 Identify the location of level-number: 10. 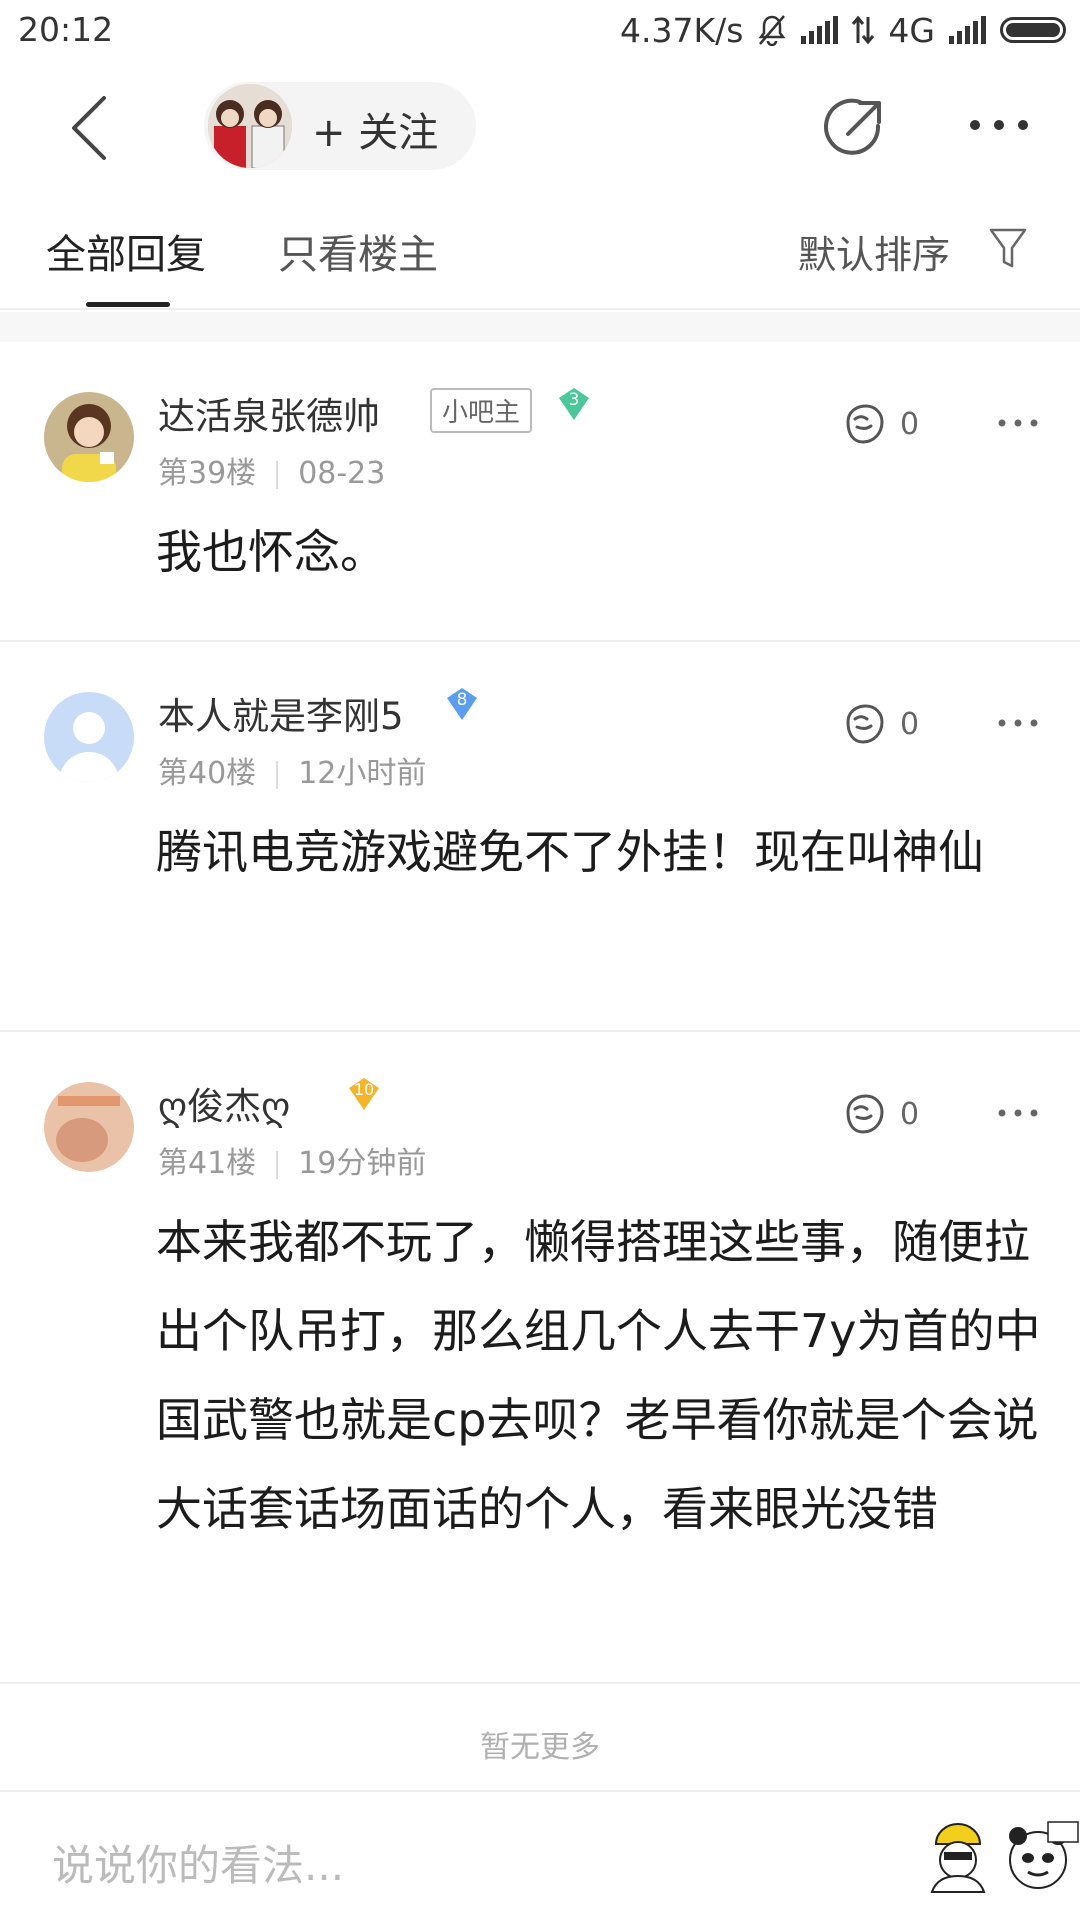
(364, 1089).